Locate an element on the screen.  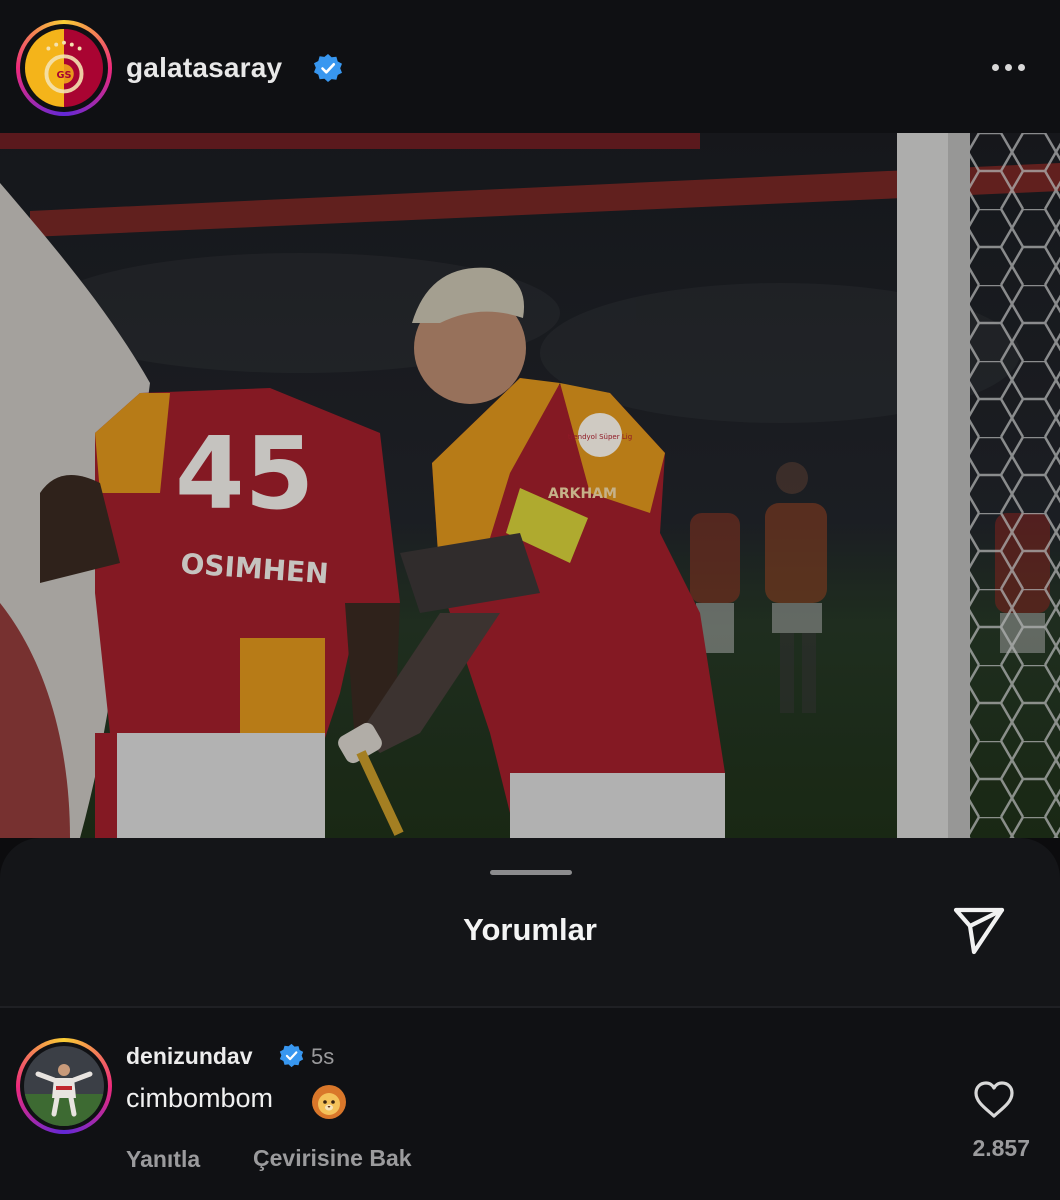
reply-button: Yanıtla is located at coordinates (163, 1159).